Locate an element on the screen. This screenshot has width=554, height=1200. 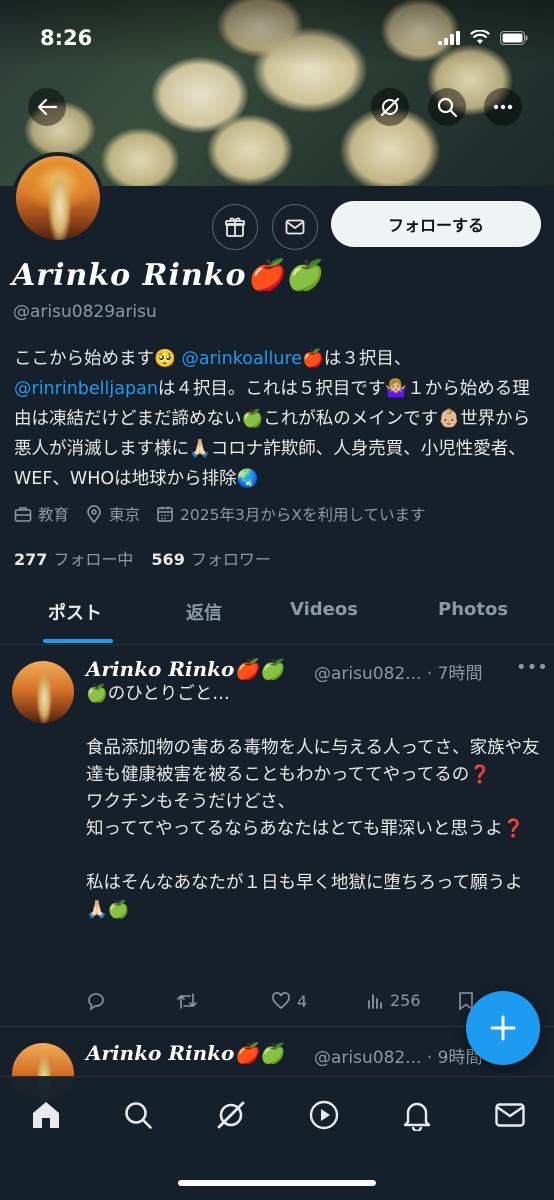
post-handle-time: @arisu082... · 9時間 is located at coordinates (398, 1058).